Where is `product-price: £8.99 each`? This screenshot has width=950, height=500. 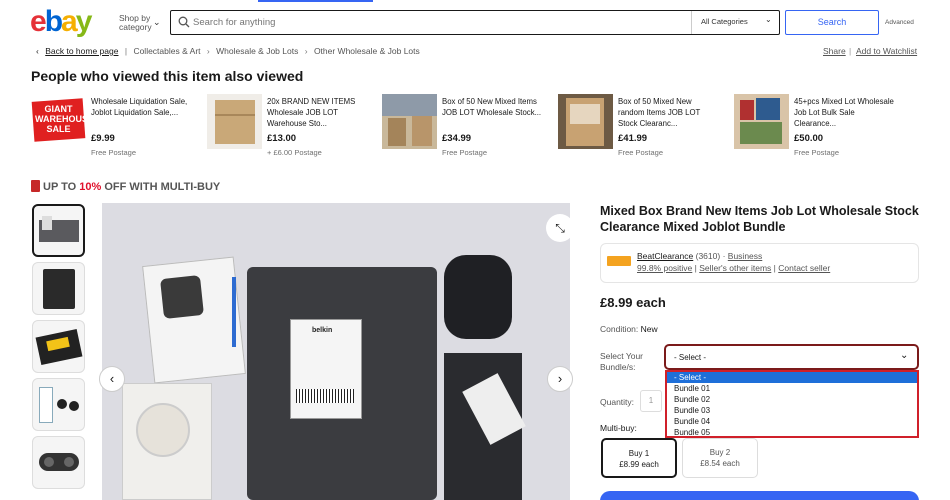
product-price: £8.99 each is located at coordinates (633, 302).